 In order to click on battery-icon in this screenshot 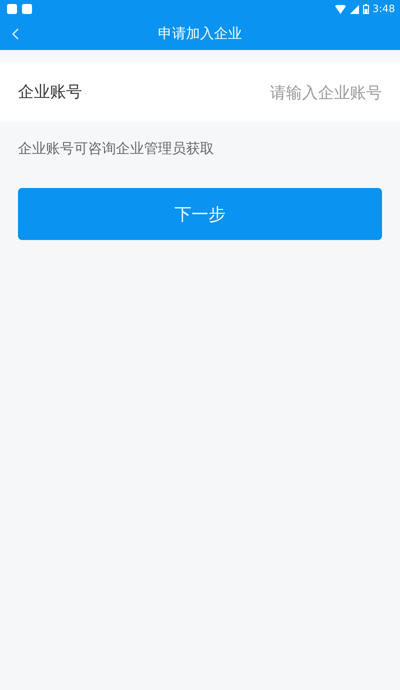, I will do `click(365, 9)`.